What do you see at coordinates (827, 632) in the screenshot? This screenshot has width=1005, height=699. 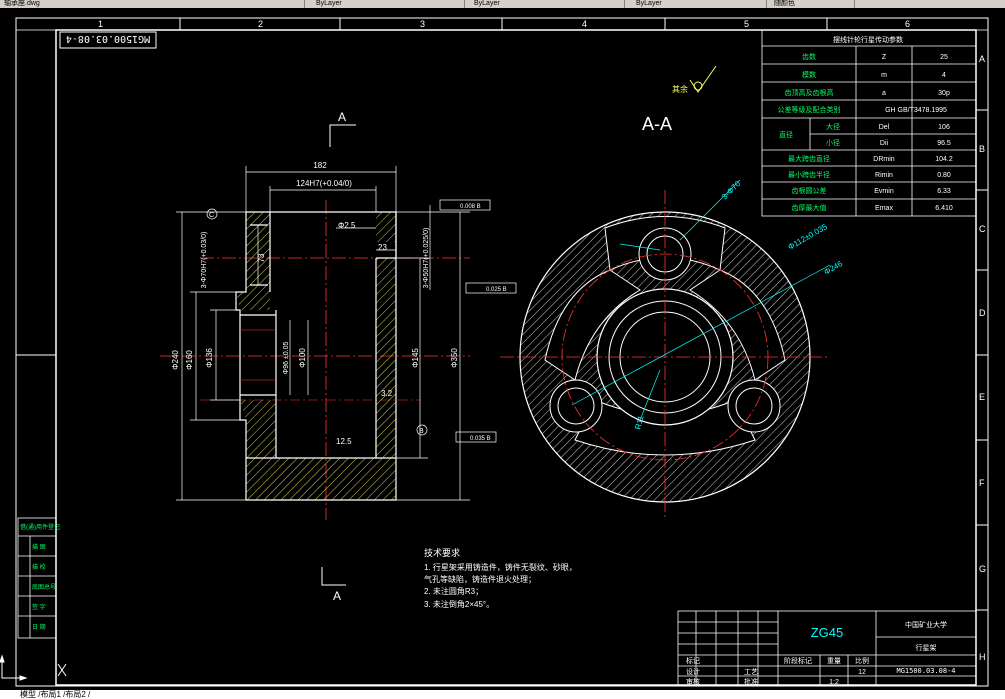 I see `svg-text: ZG45` at bounding box center [827, 632].